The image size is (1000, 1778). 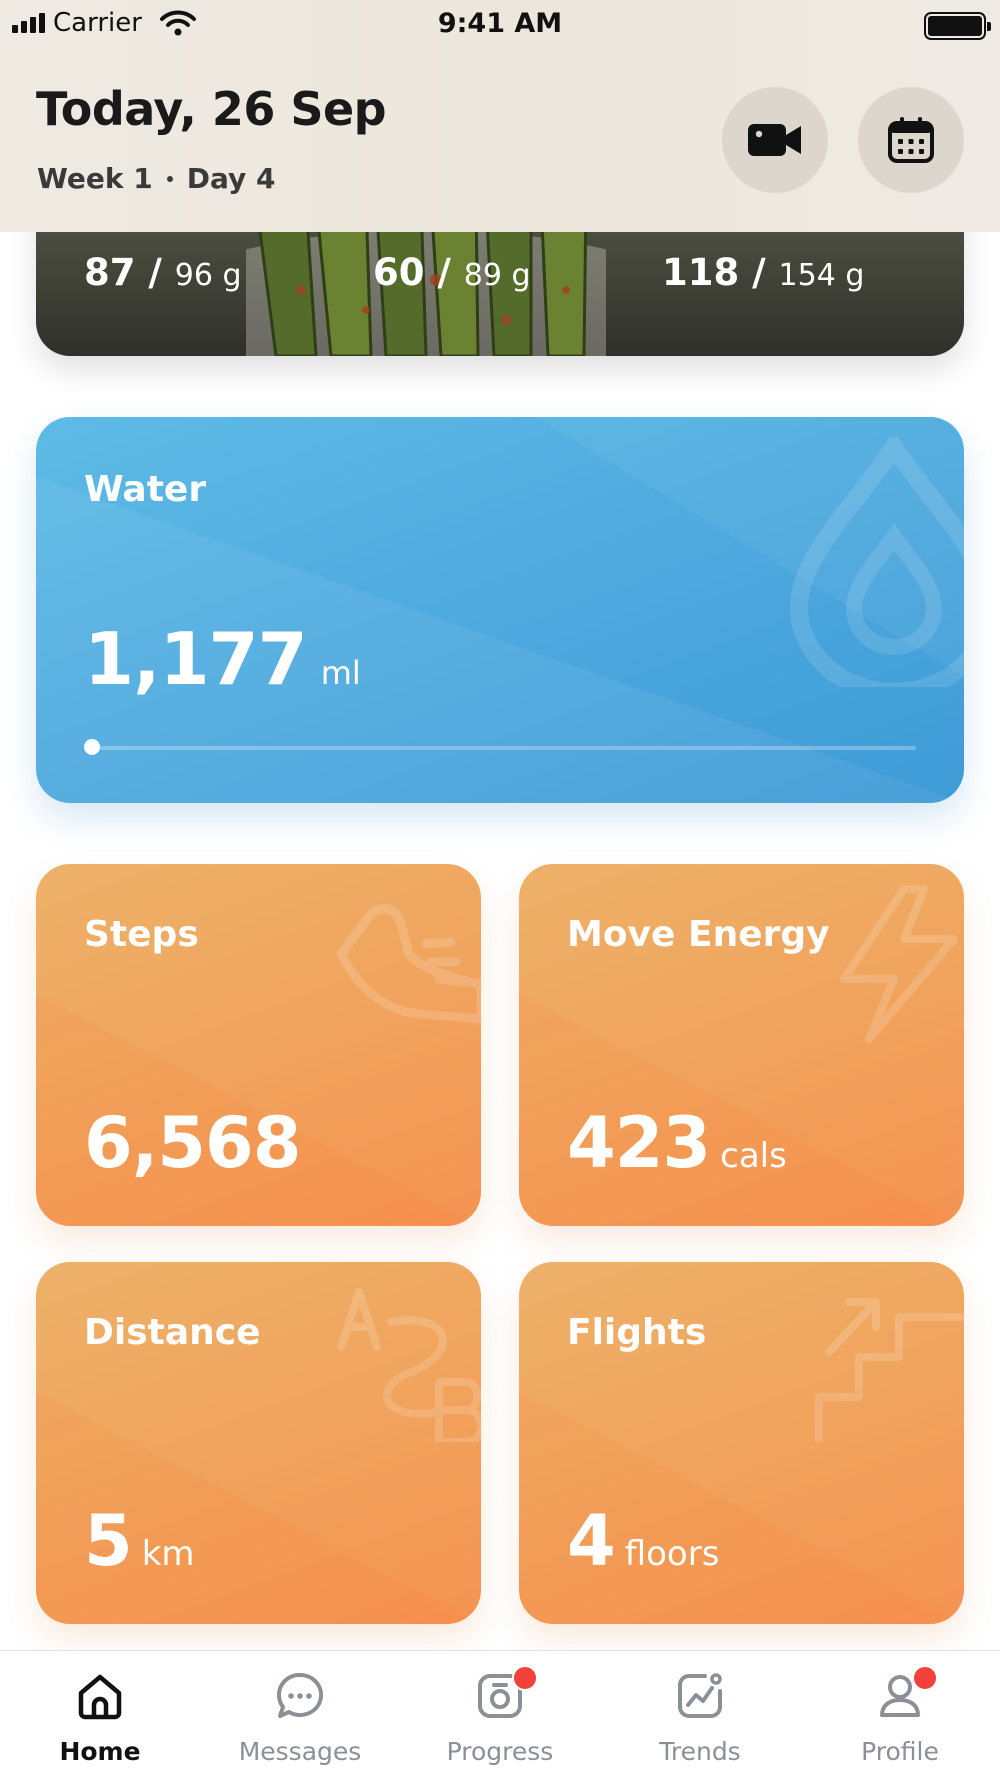 I want to click on distance-card: Distance 5 km, so click(x=258, y=1443).